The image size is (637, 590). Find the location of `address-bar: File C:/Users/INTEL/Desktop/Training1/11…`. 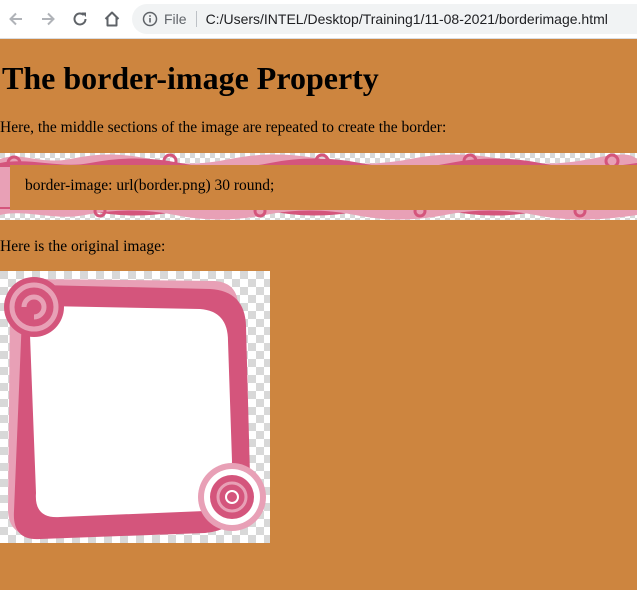

address-bar: File C:/Users/INTEL/Desktop/Training1/11… is located at coordinates (384, 19).